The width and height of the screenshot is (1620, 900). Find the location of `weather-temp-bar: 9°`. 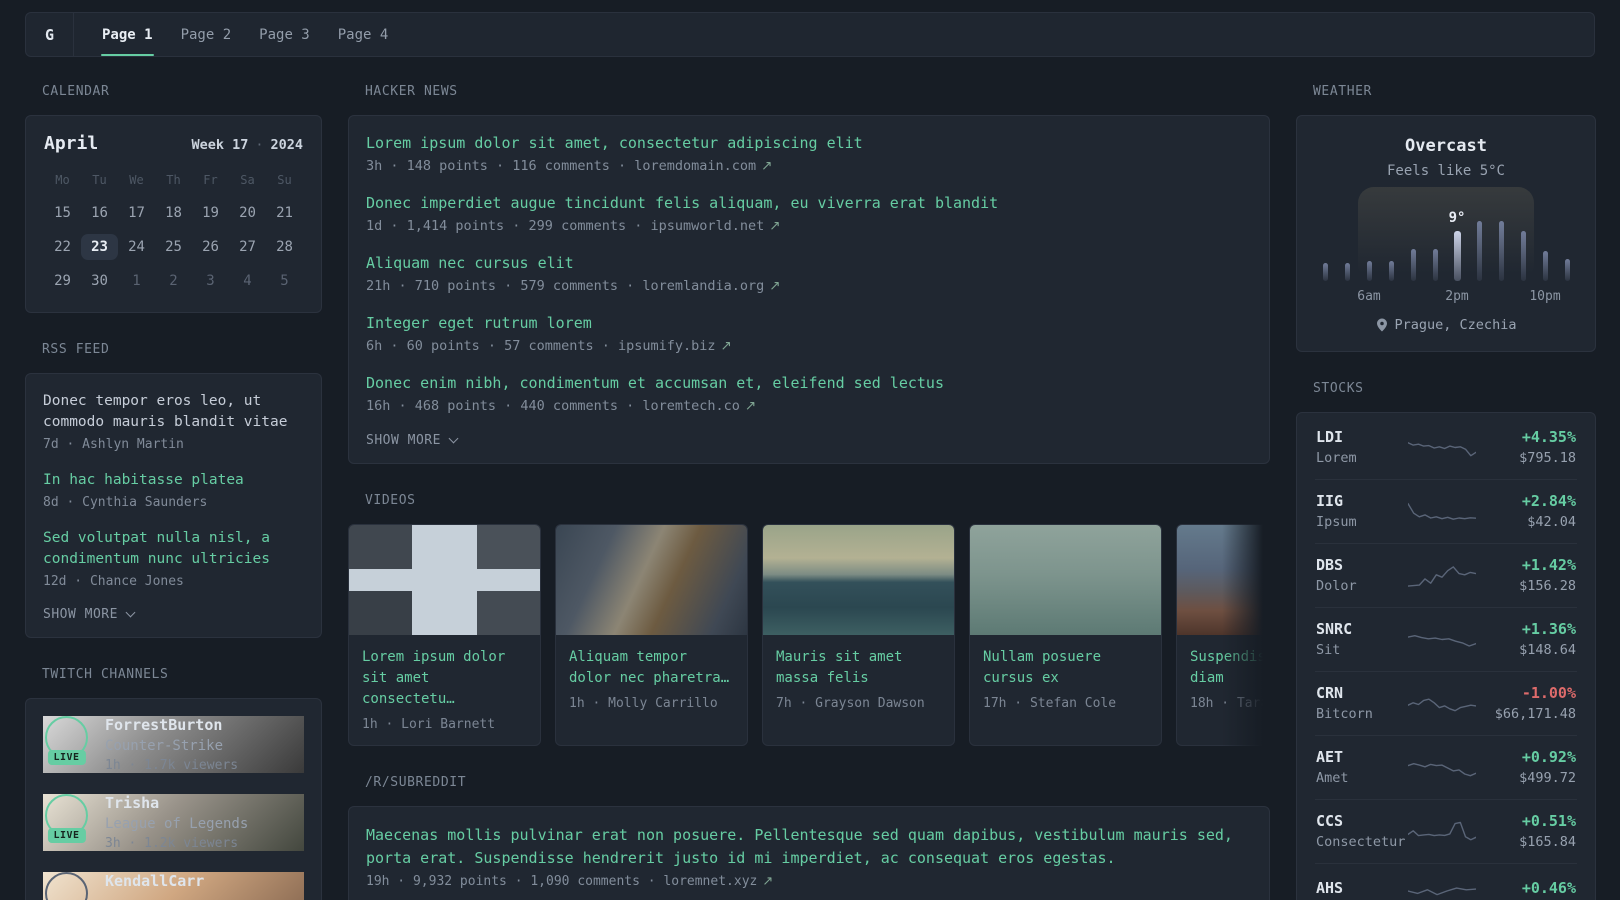

weather-temp-bar: 9° is located at coordinates (1457, 245).